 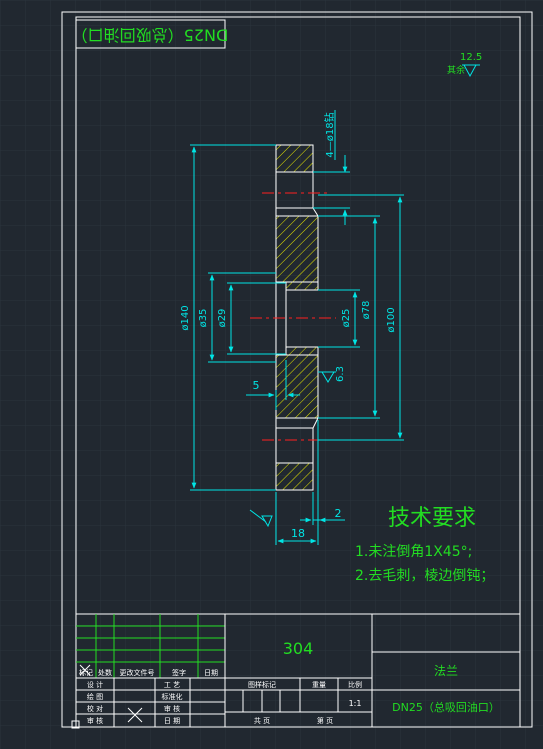 What do you see at coordinates (211, 673) in the screenshot?
I see `header-cell-date: 日期` at bounding box center [211, 673].